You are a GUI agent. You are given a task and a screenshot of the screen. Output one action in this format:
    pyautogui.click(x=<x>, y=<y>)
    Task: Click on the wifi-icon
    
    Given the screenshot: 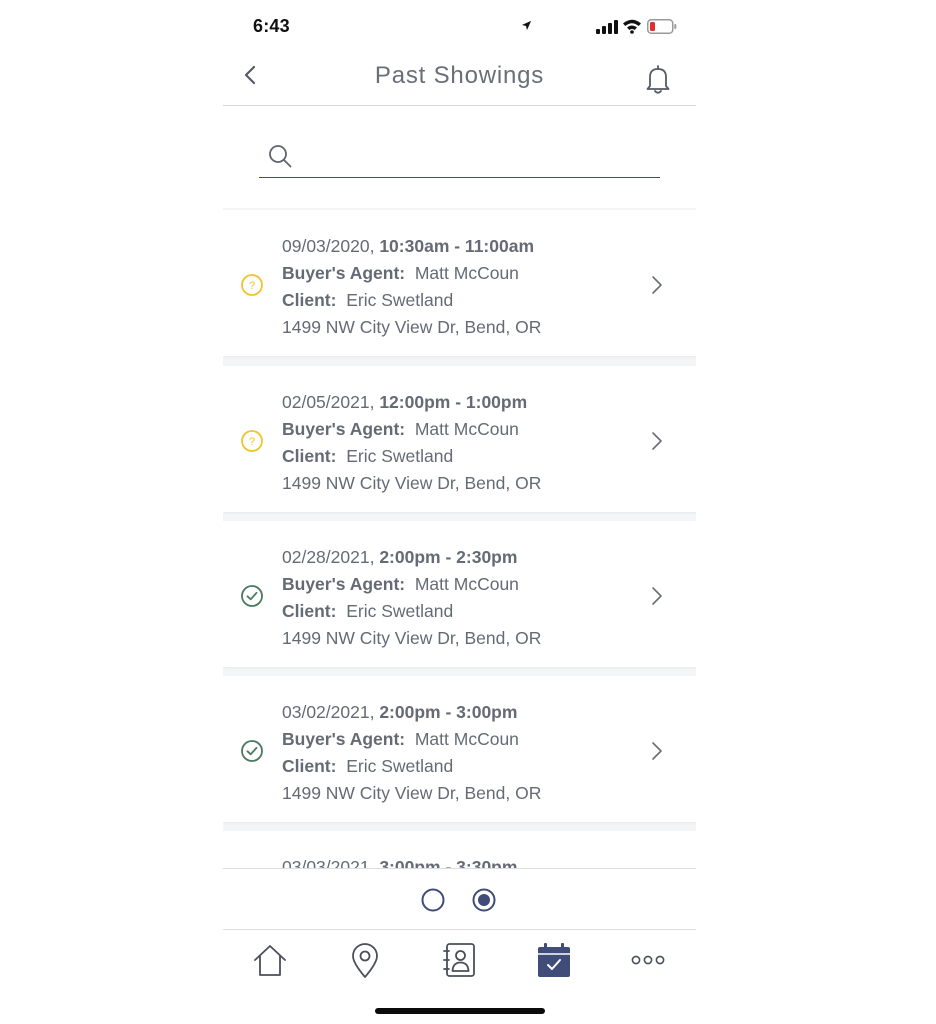 What is the action you would take?
    pyautogui.click(x=632, y=26)
    